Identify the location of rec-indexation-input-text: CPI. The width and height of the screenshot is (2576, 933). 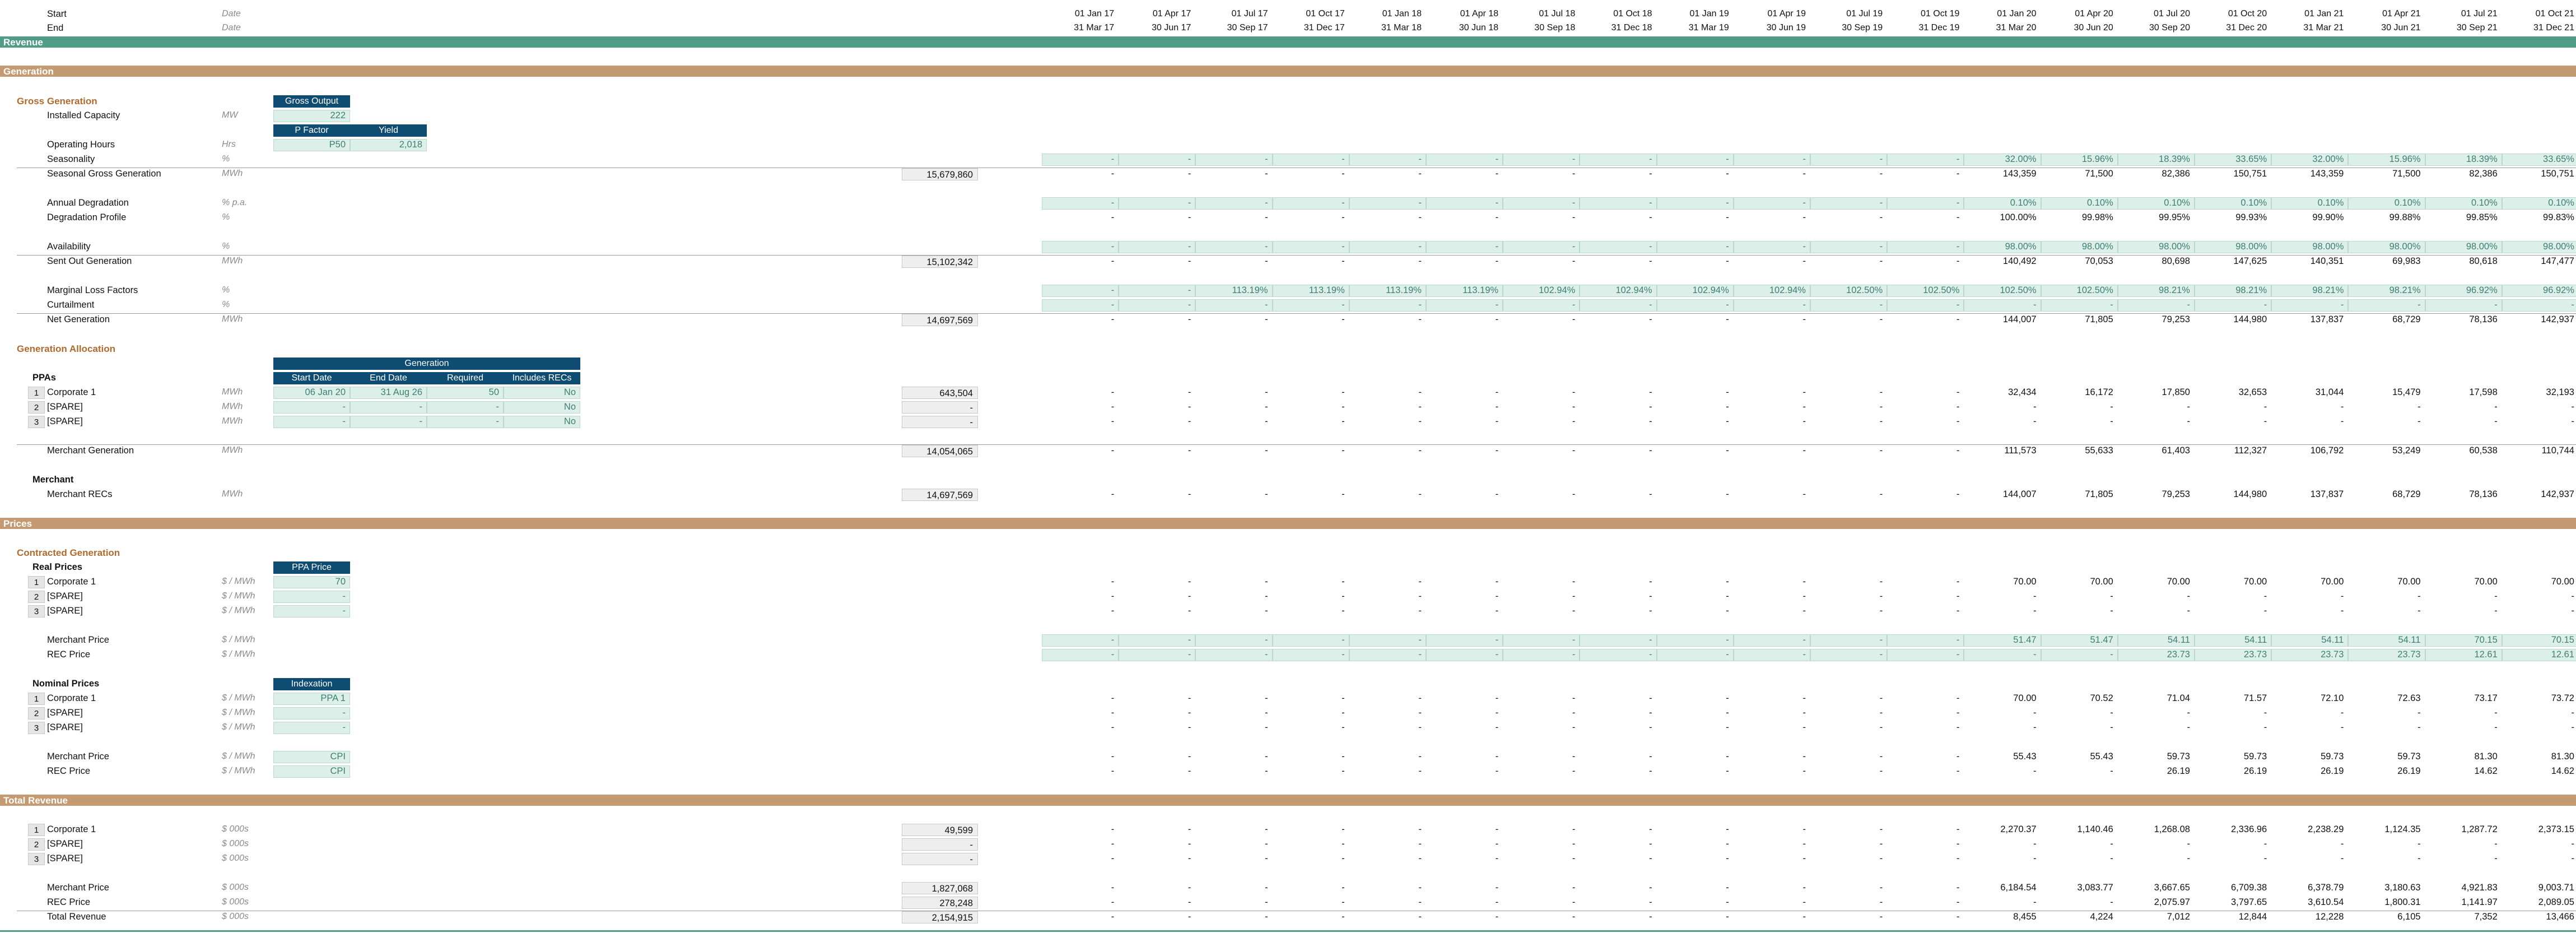
(309, 772).